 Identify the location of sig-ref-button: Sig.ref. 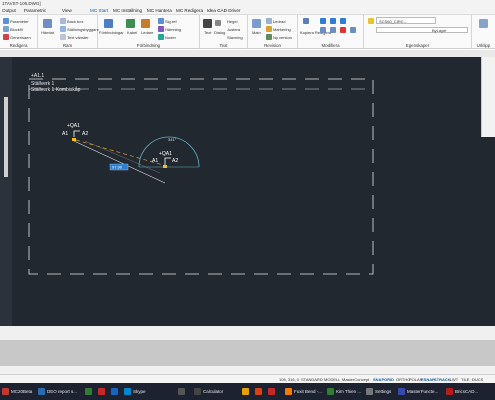
(171, 21).